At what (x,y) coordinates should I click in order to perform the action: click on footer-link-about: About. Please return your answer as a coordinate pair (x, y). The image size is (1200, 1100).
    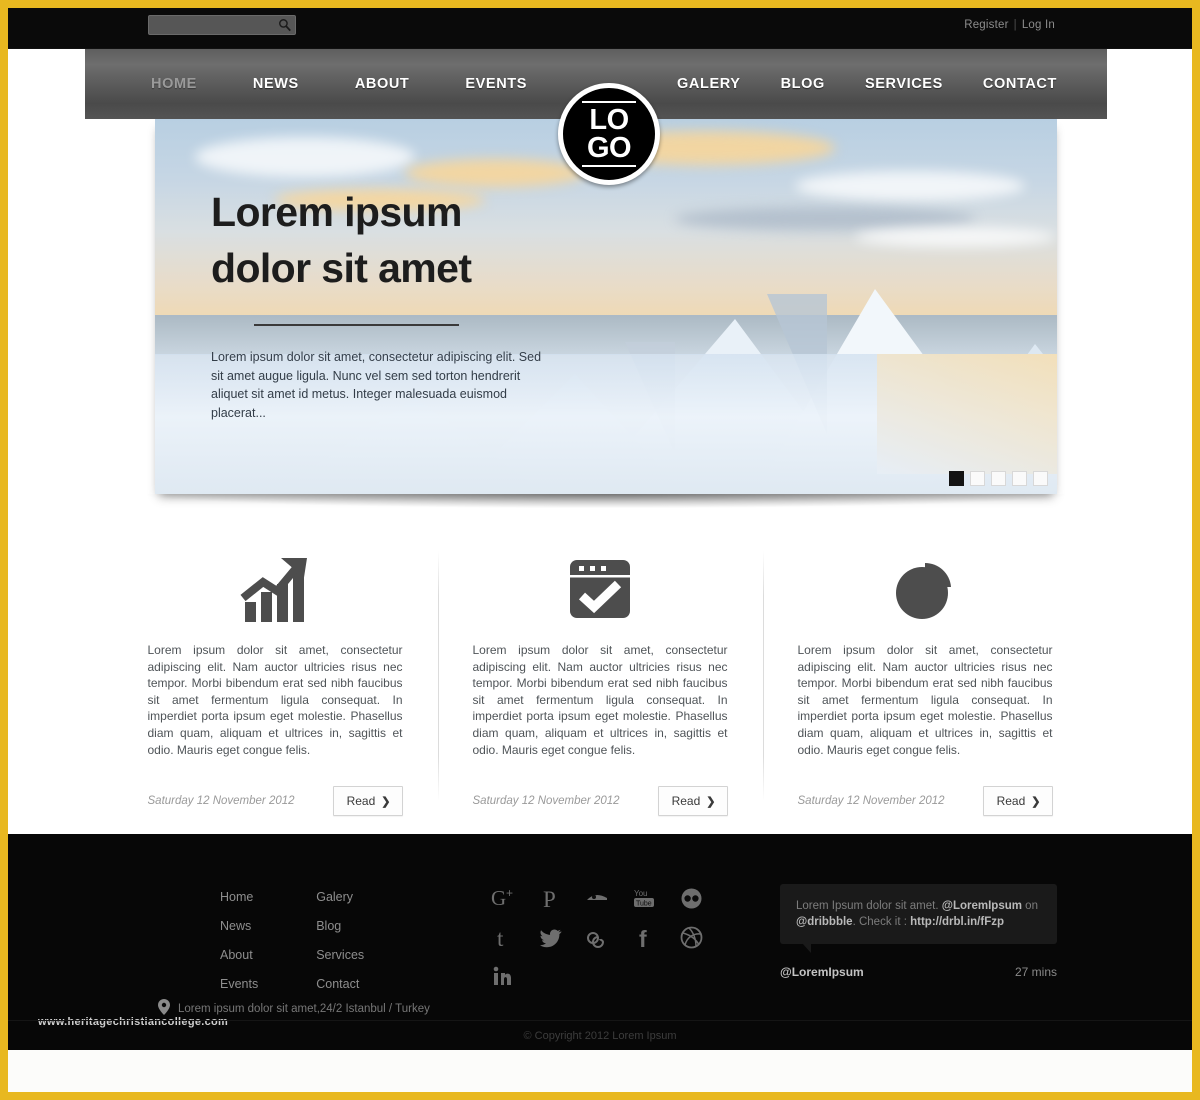
    Looking at the image, I should click on (239, 955).